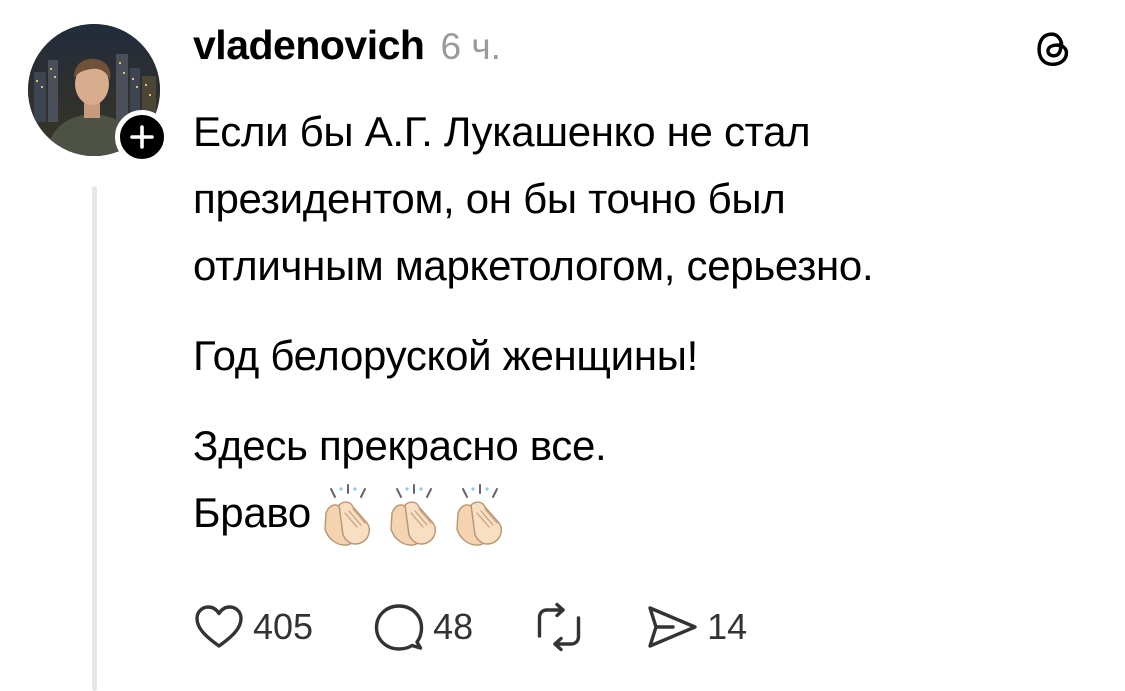  What do you see at coordinates (309, 45) in the screenshot?
I see `username-link: vladenovich` at bounding box center [309, 45].